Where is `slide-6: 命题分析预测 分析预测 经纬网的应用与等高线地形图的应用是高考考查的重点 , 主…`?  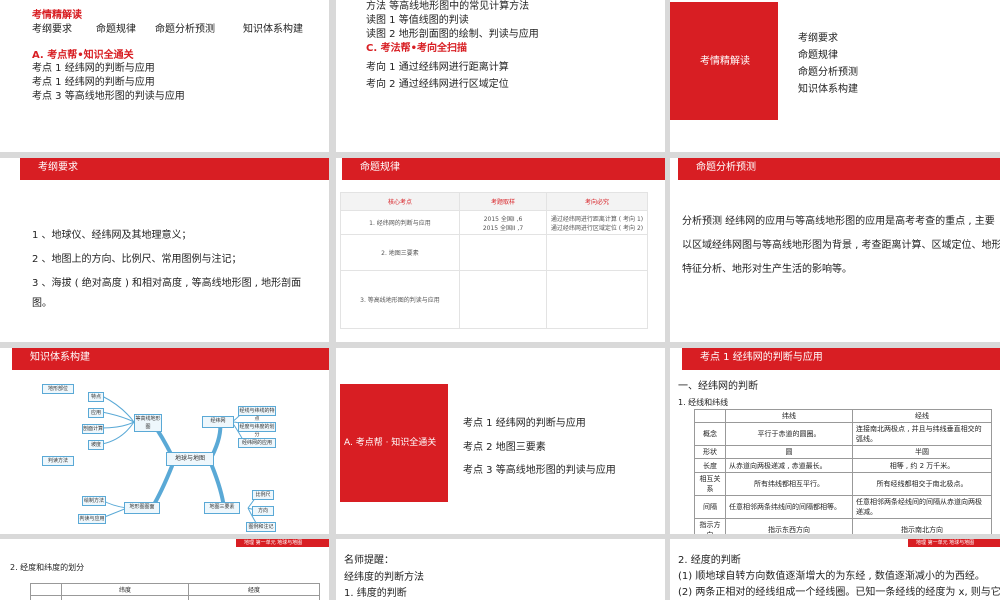 slide-6: 命题分析预测 分析预测 经纬网的应用与等高线地形图的应用是高考考查的重点 , 主… is located at coordinates (835, 250).